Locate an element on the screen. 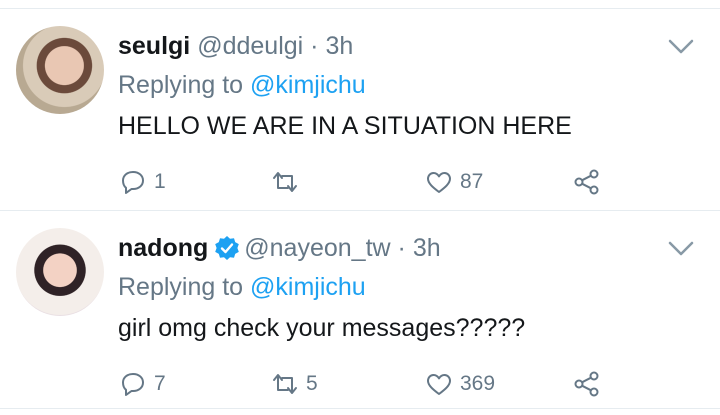 The image size is (720, 415). reply-count: 7 is located at coordinates (160, 383).